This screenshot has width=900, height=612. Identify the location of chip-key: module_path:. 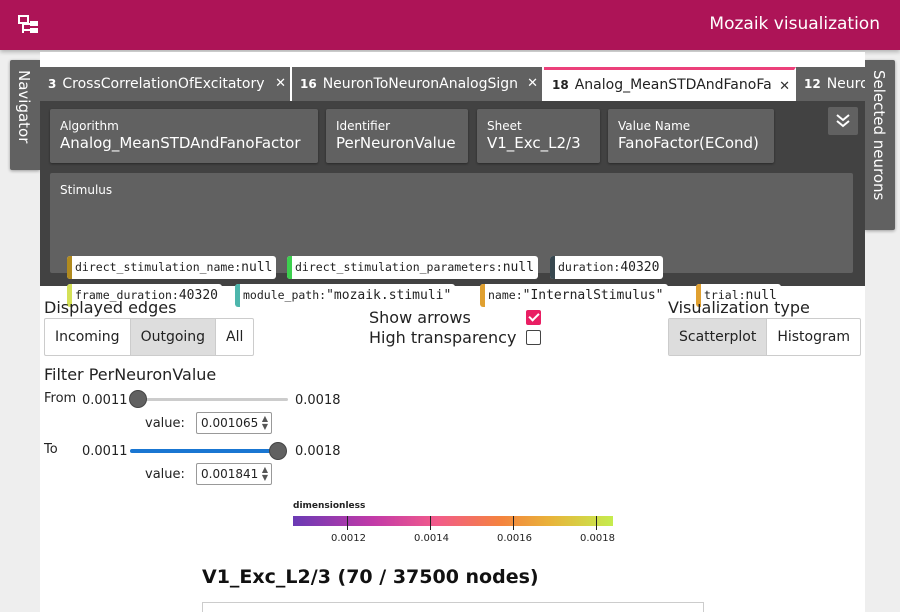
(285, 295).